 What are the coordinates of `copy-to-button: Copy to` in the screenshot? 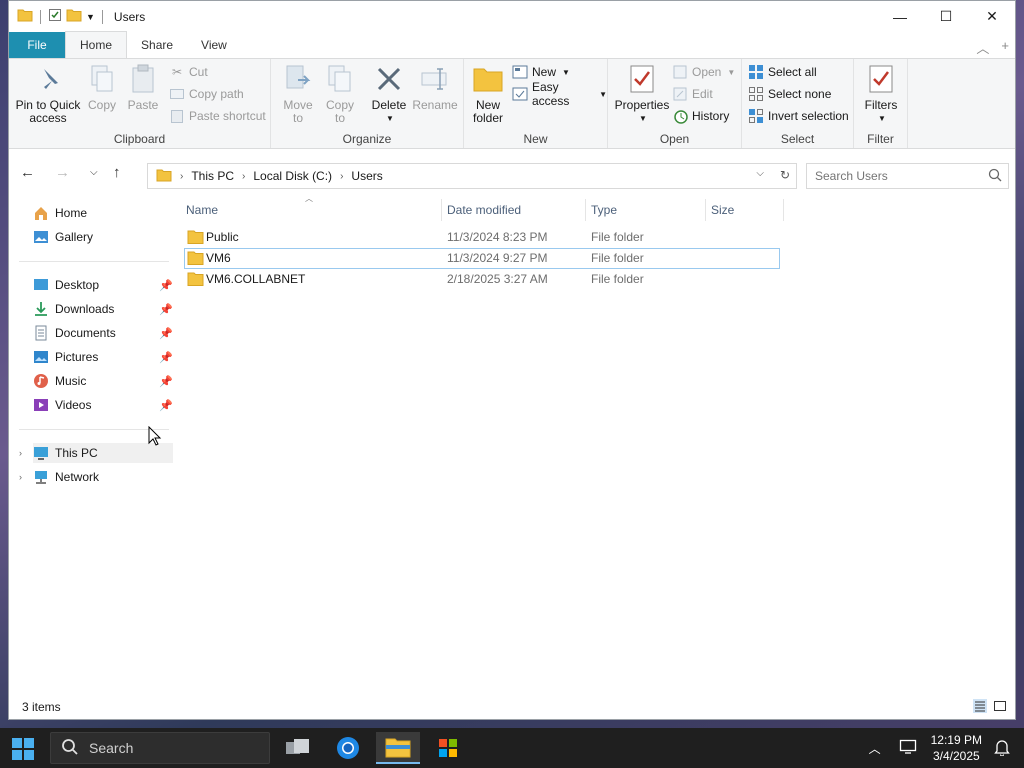 It's located at (340, 94).